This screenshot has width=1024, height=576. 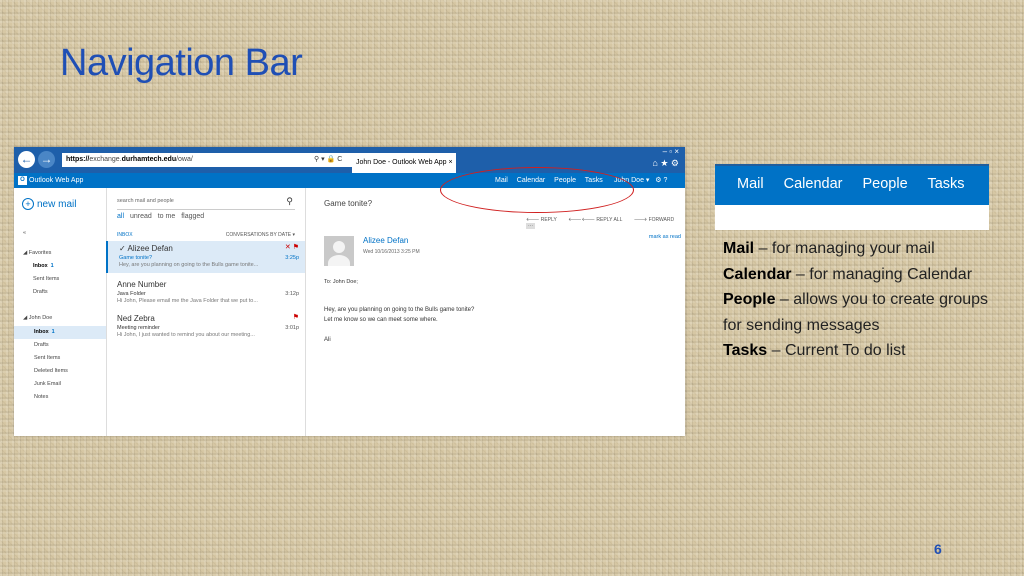 What do you see at coordinates (327, 340) in the screenshot?
I see `message-body-line: Ali` at bounding box center [327, 340].